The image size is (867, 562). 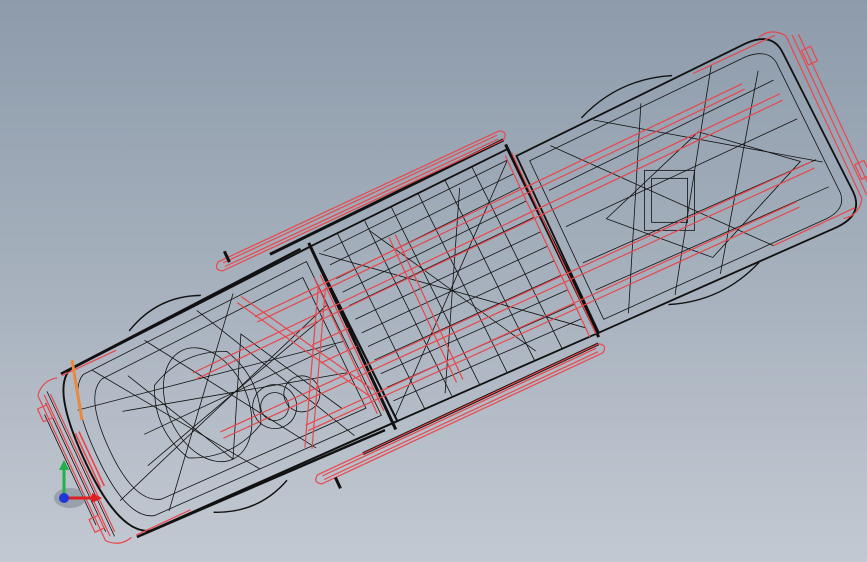 I want to click on x-axis-arrow-icon, so click(x=97, y=498).